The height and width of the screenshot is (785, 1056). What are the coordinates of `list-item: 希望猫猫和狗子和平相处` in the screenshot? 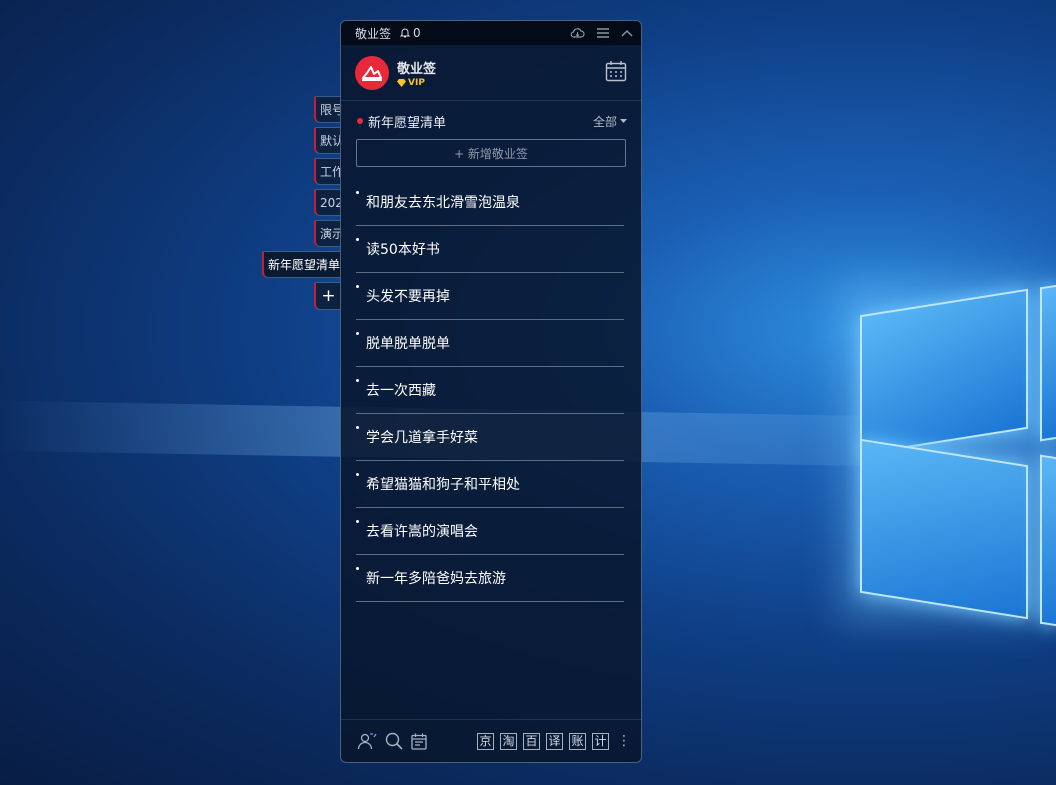 It's located at (490, 484).